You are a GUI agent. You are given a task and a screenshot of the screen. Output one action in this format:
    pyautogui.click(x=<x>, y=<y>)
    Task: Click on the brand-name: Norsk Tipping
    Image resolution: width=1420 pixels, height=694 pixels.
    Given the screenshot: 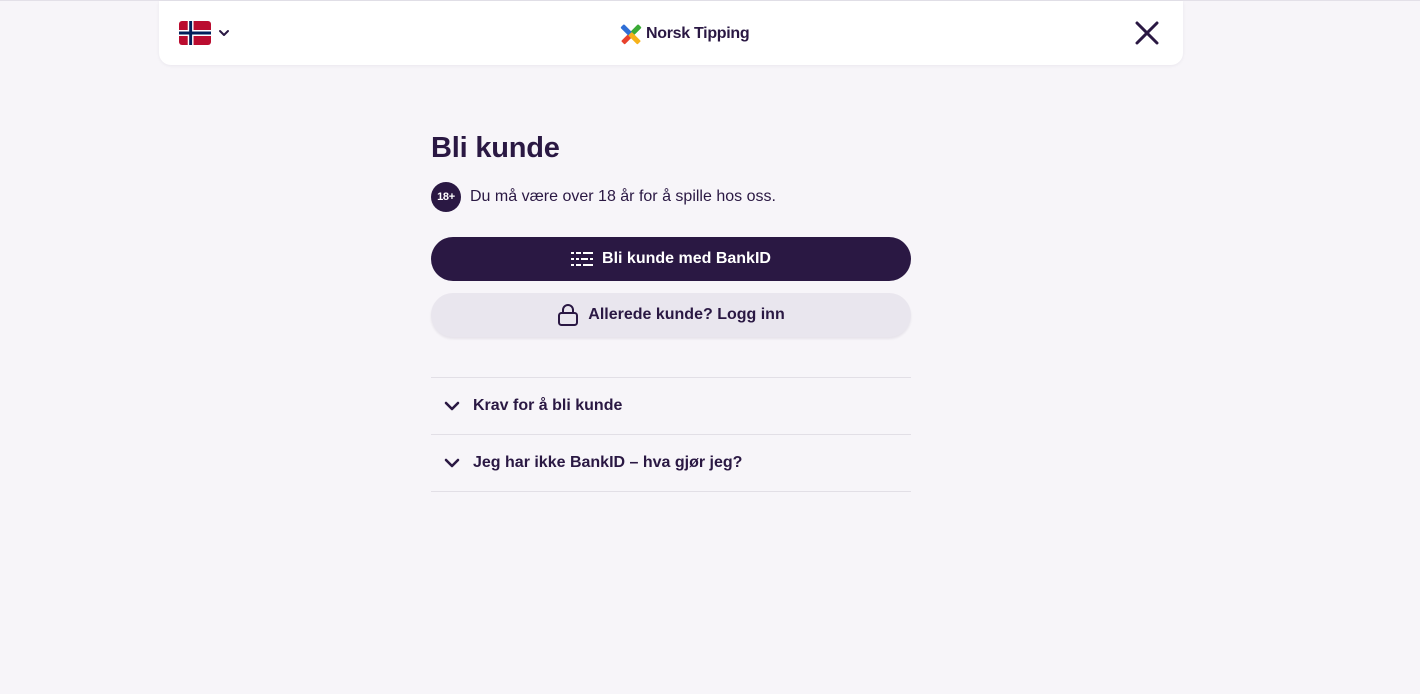 What is the action you would take?
    pyautogui.click(x=698, y=33)
    